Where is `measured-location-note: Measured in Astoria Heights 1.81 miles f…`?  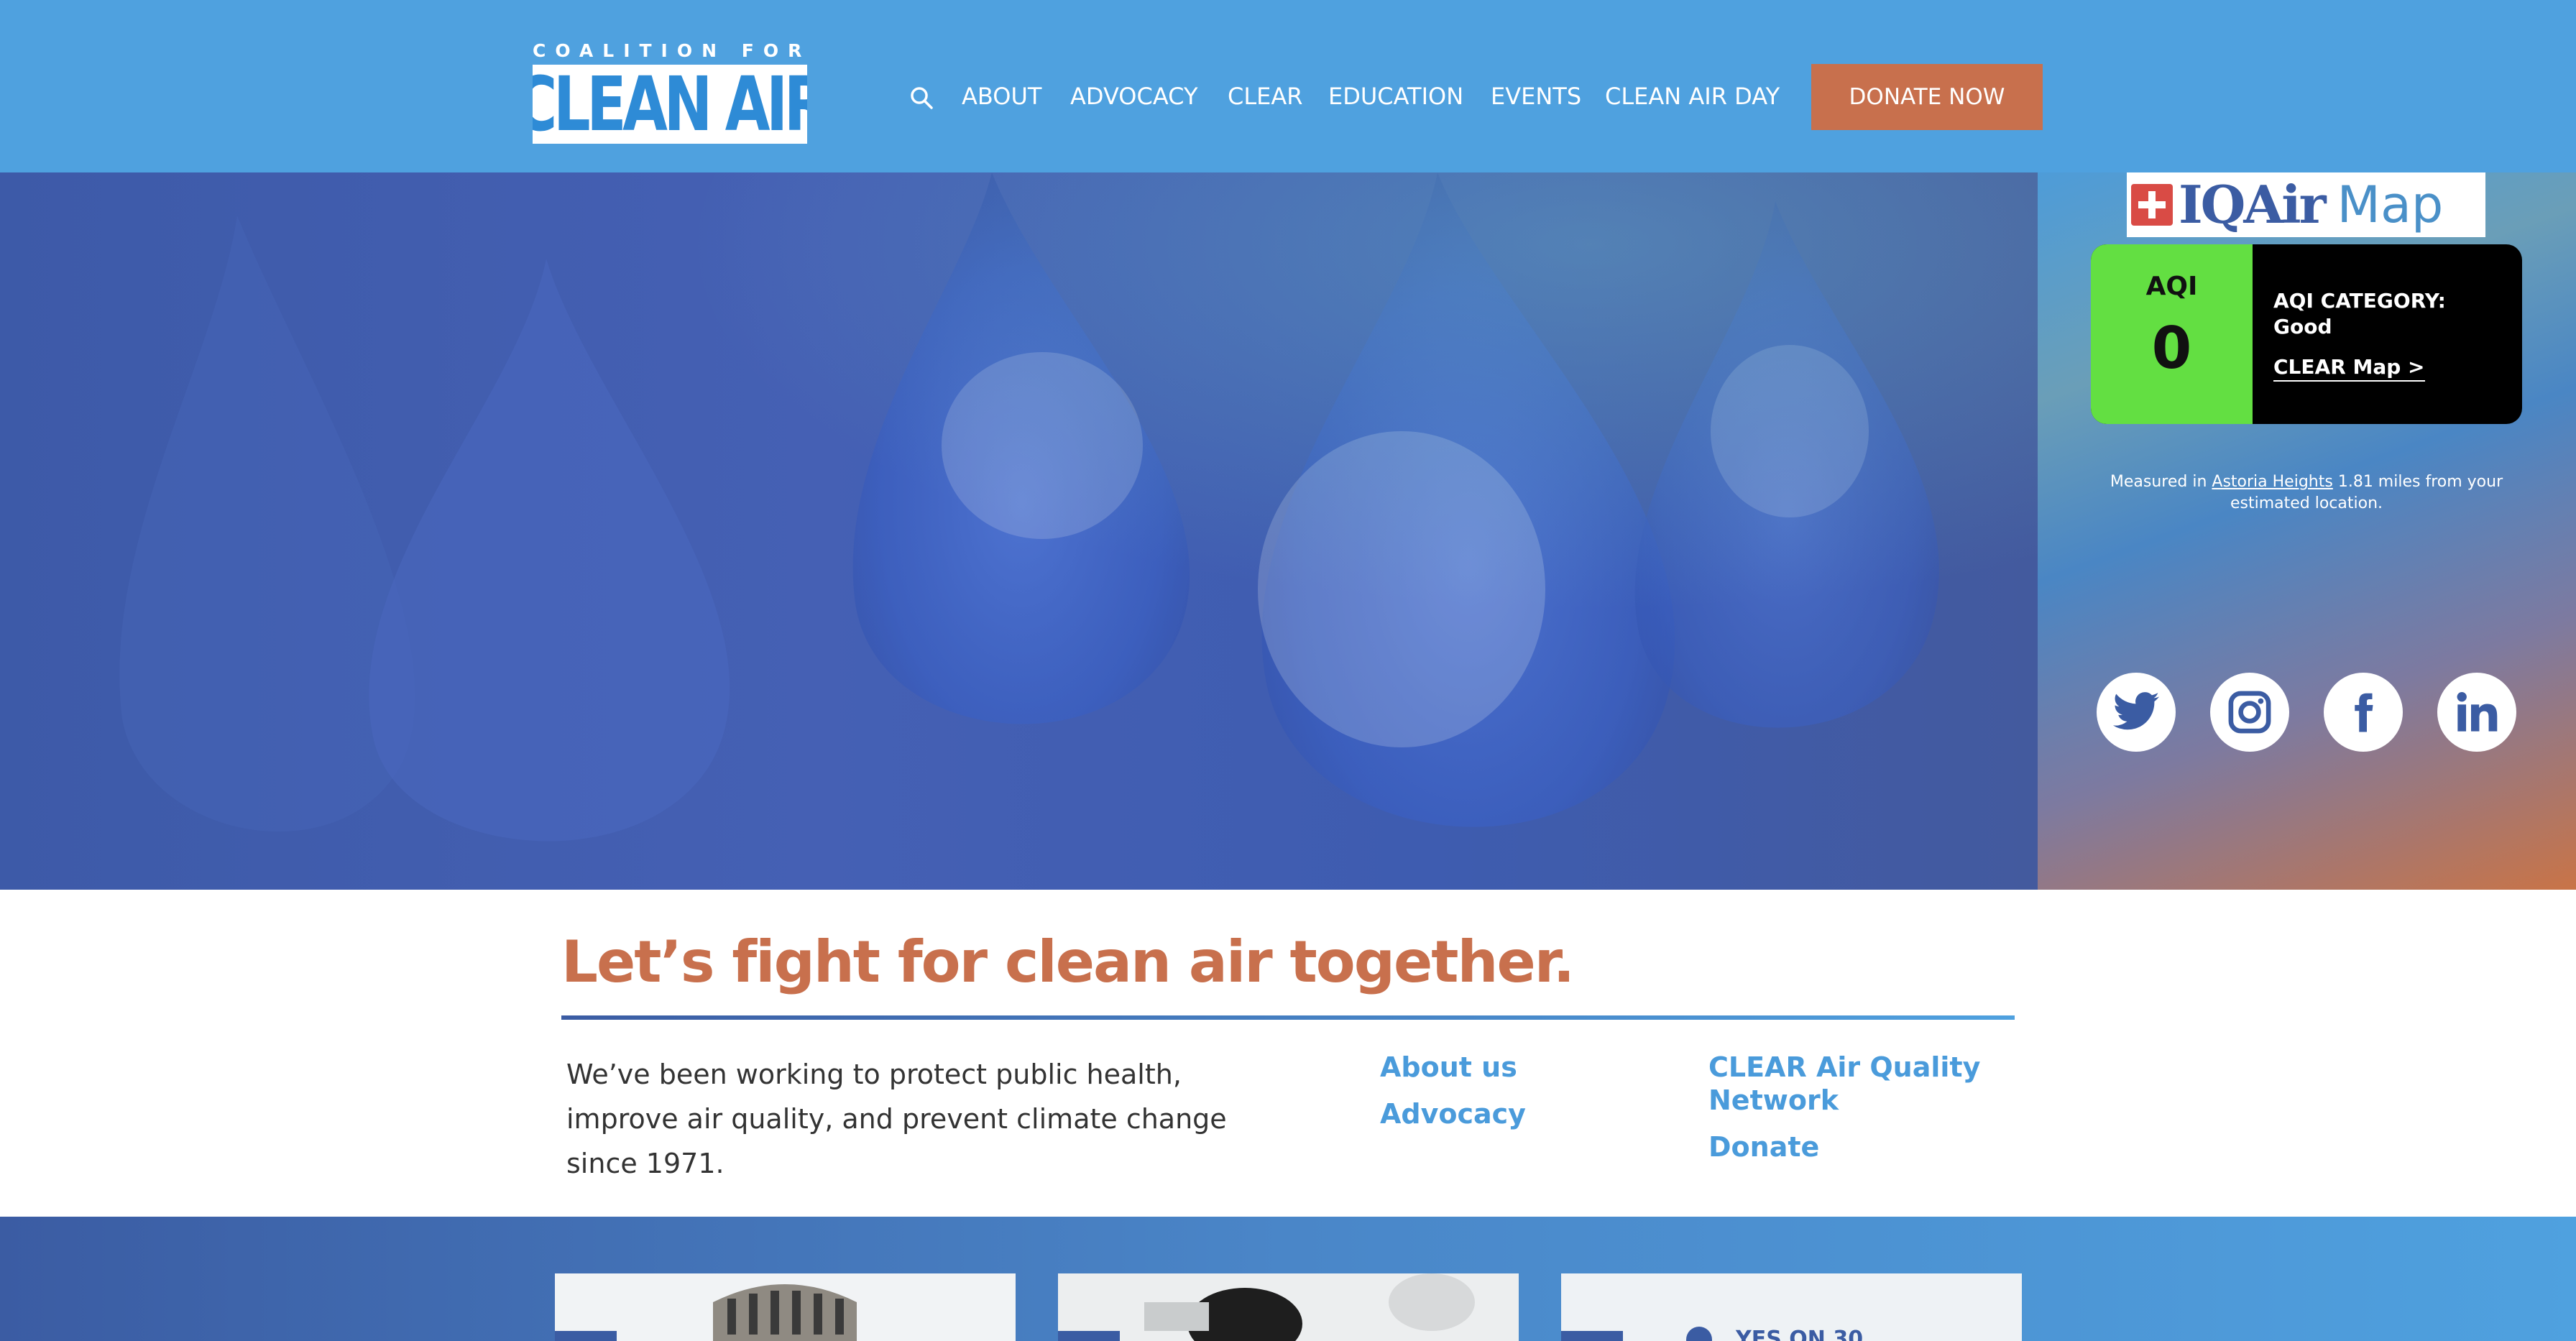 measured-location-note: Measured in Astoria Heights 1.81 miles f… is located at coordinates (2306, 493).